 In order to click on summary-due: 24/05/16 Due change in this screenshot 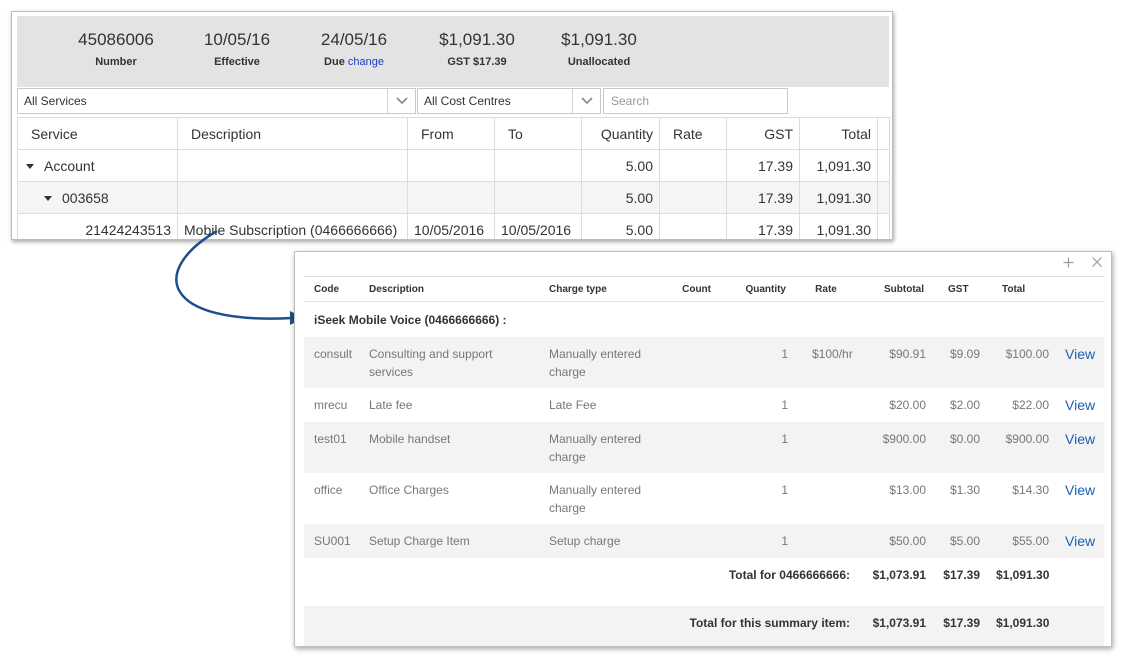, I will do `click(354, 42)`.